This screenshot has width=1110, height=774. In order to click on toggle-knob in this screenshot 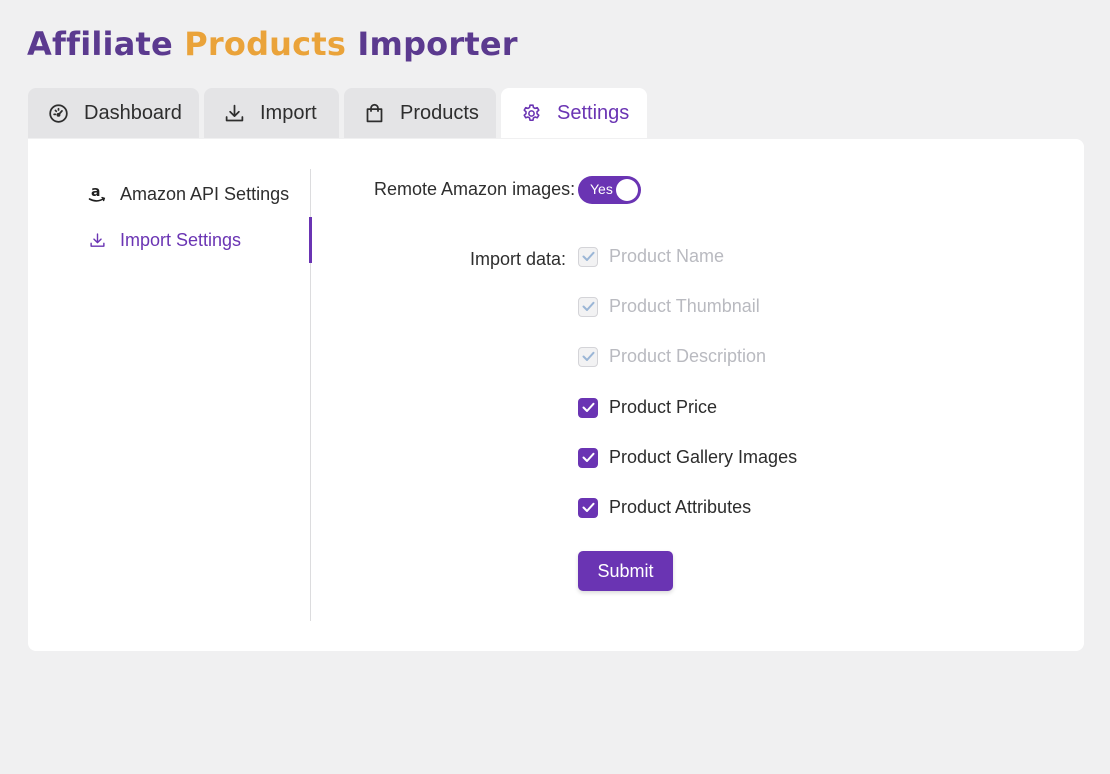, I will do `click(627, 190)`.